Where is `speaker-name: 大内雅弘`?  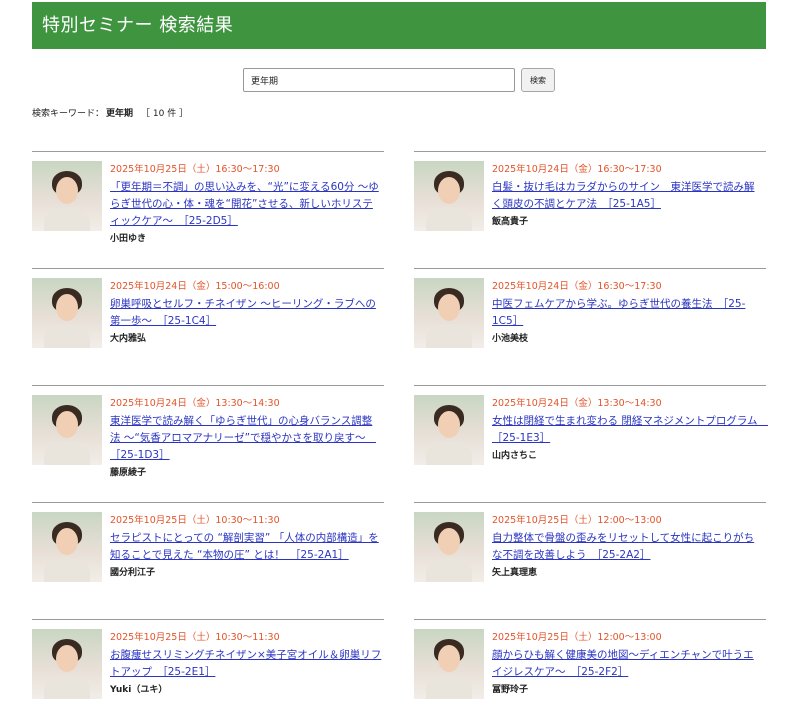
speaker-name: 大内雅弘 is located at coordinates (128, 339).